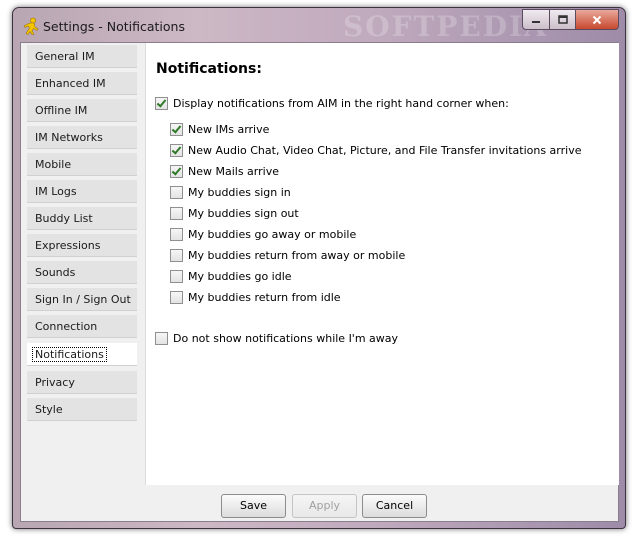 This screenshot has height=545, width=643. I want to click on sidebar-item-label: Sounds, so click(55, 272).